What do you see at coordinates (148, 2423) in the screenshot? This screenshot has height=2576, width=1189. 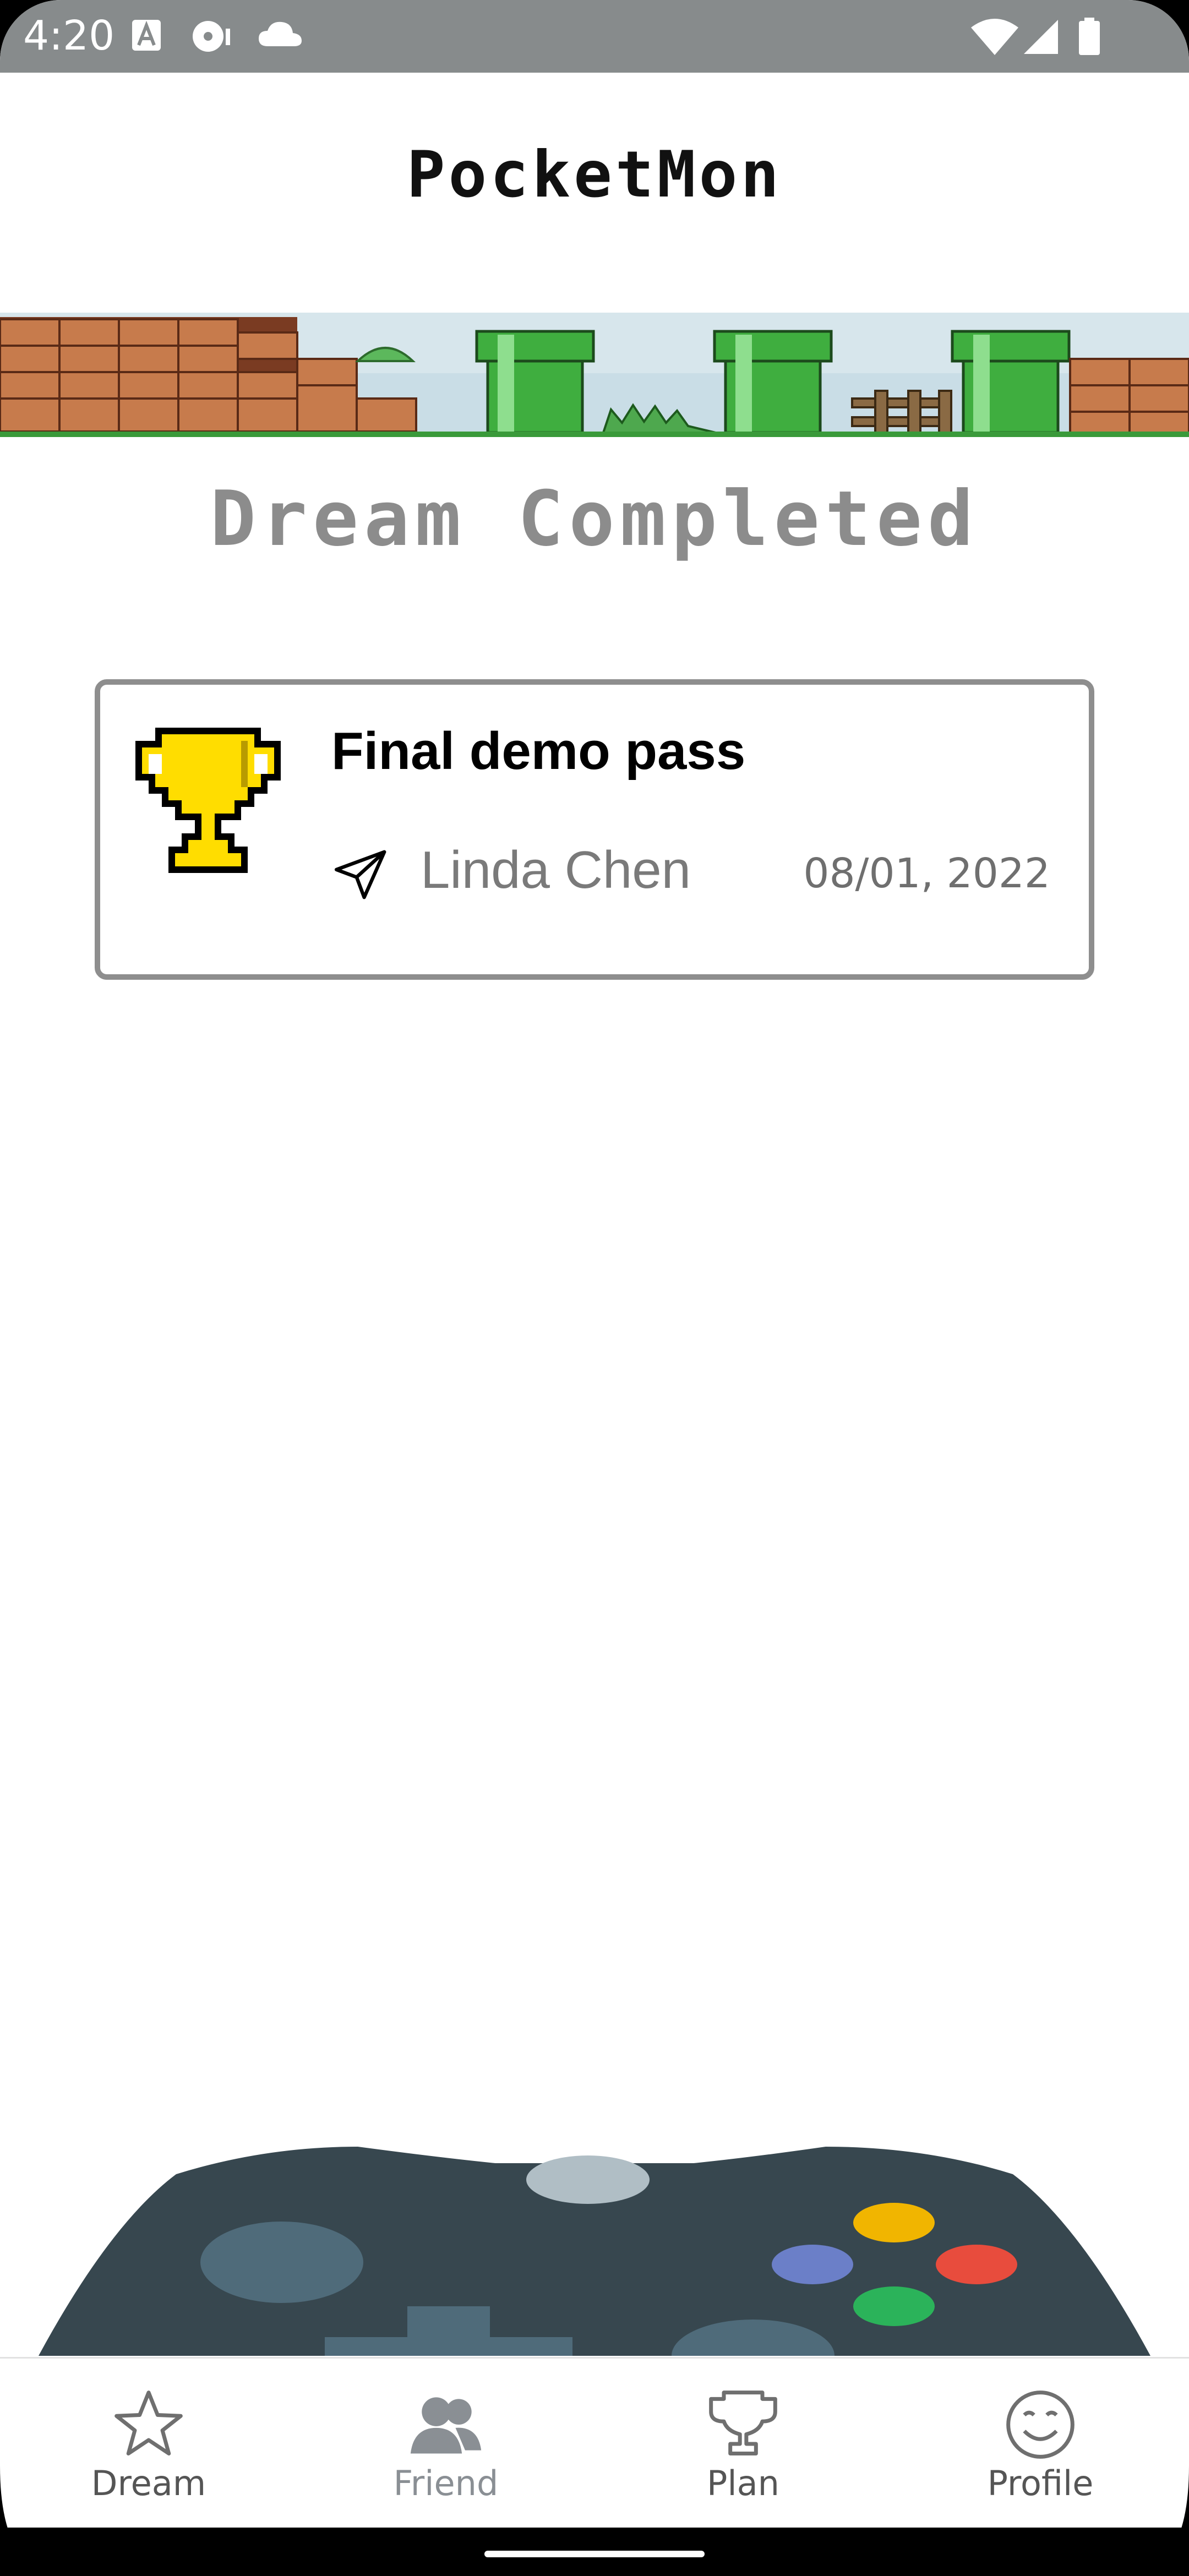 I see `star-icon` at bounding box center [148, 2423].